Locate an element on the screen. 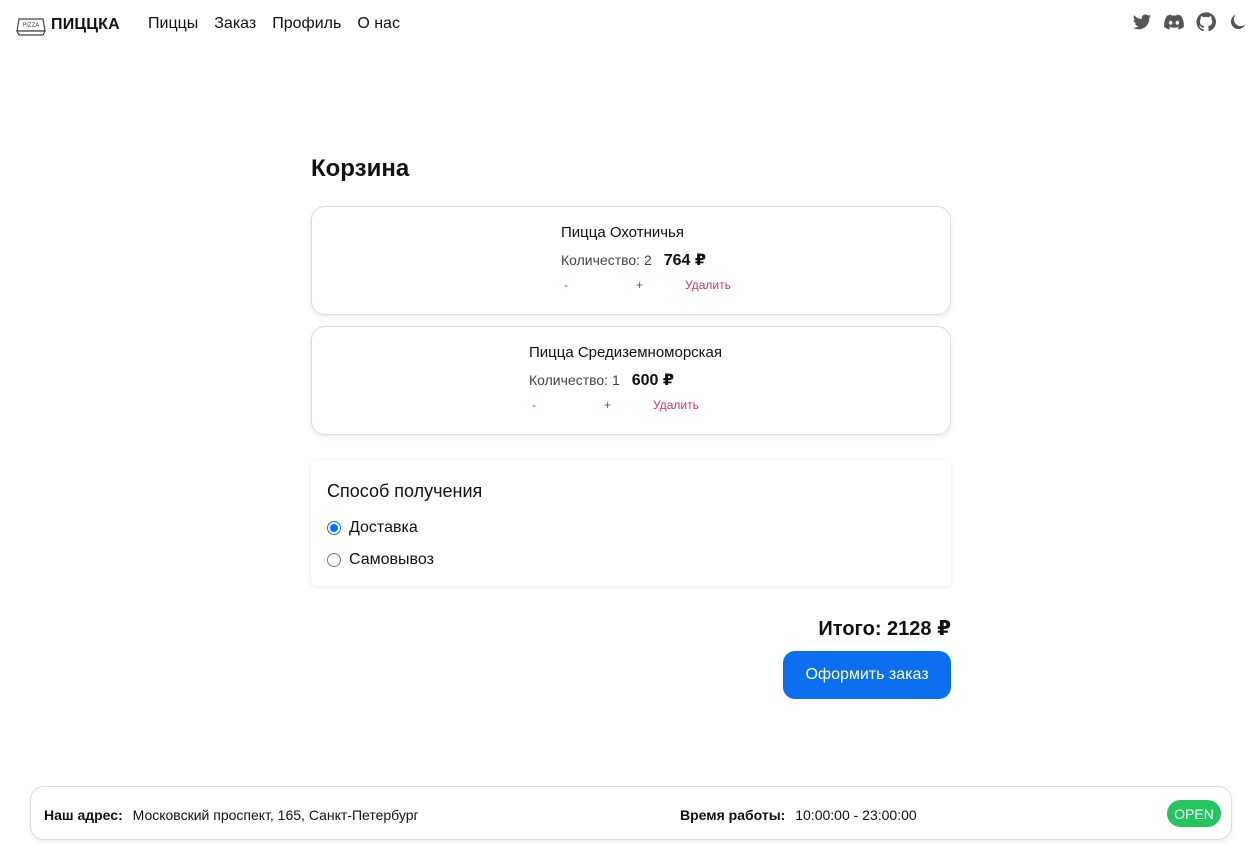 The image size is (1260, 852). radio-button-delivery is located at coordinates (334, 528).